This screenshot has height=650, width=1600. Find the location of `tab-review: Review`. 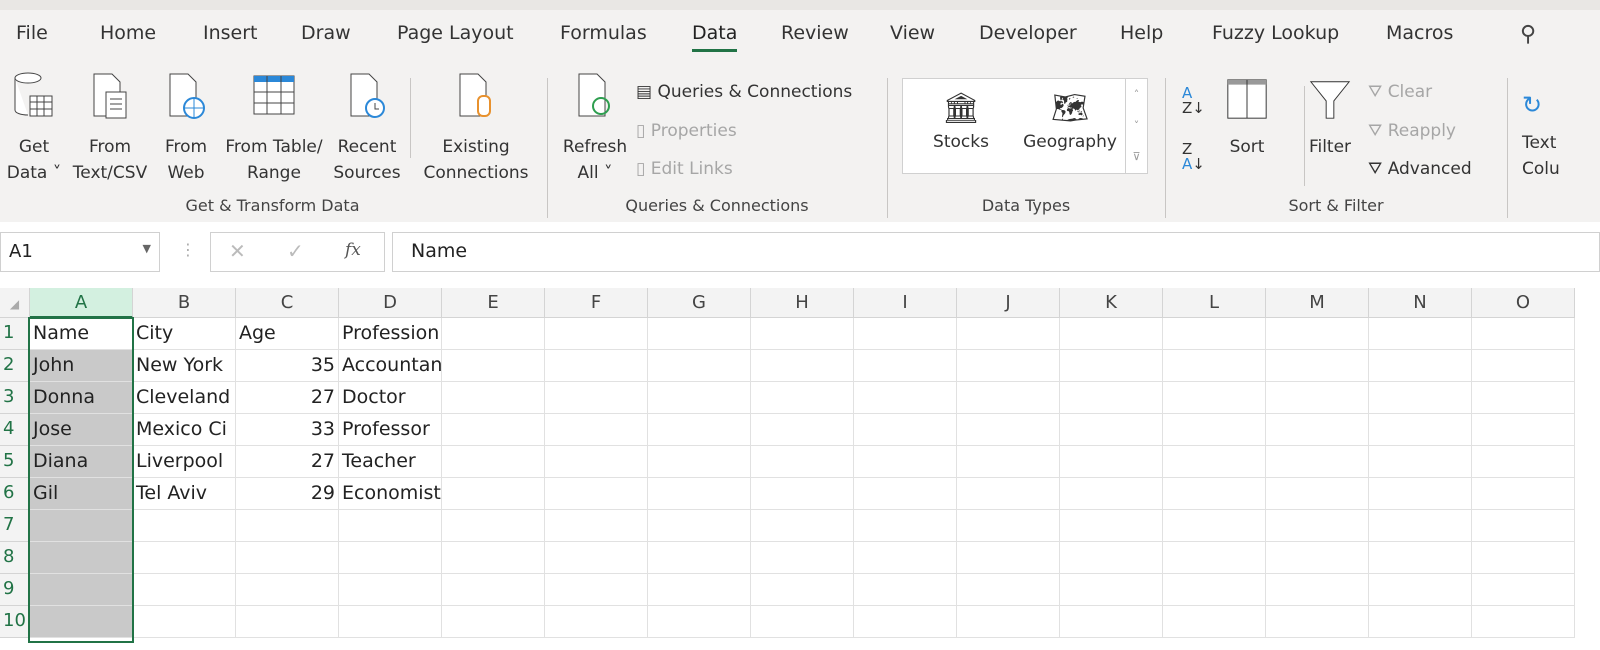

tab-review: Review is located at coordinates (815, 33).